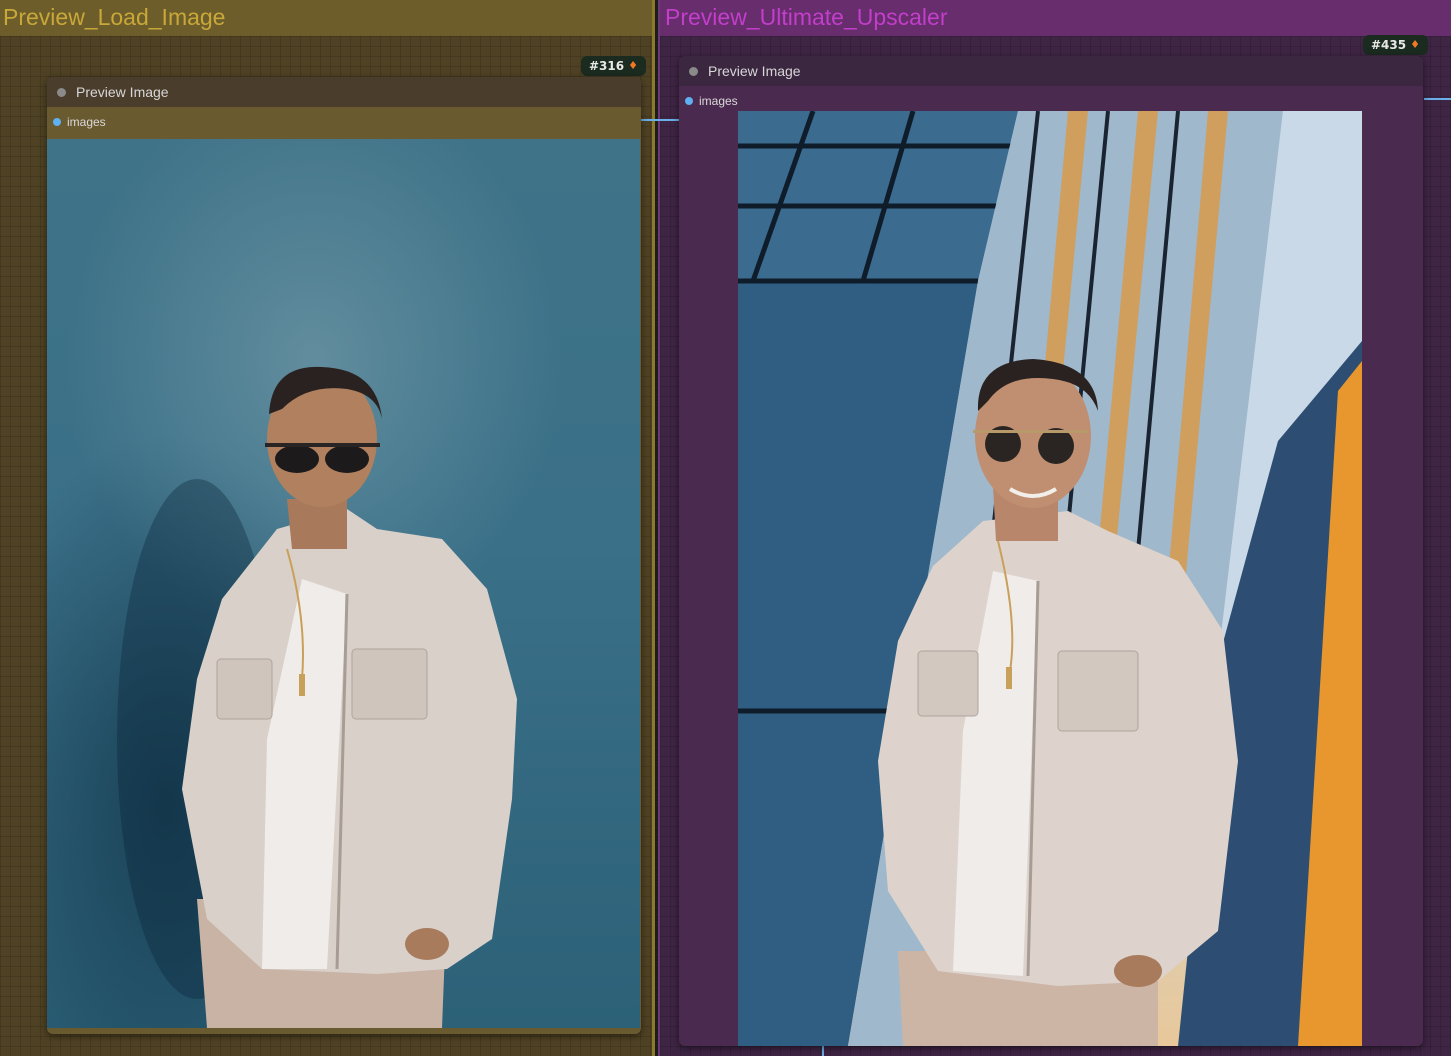 The image size is (1451, 1056). What do you see at coordinates (1055, 18) in the screenshot?
I see `group-title-bar: Preview_Ultimate_Upscaler` at bounding box center [1055, 18].